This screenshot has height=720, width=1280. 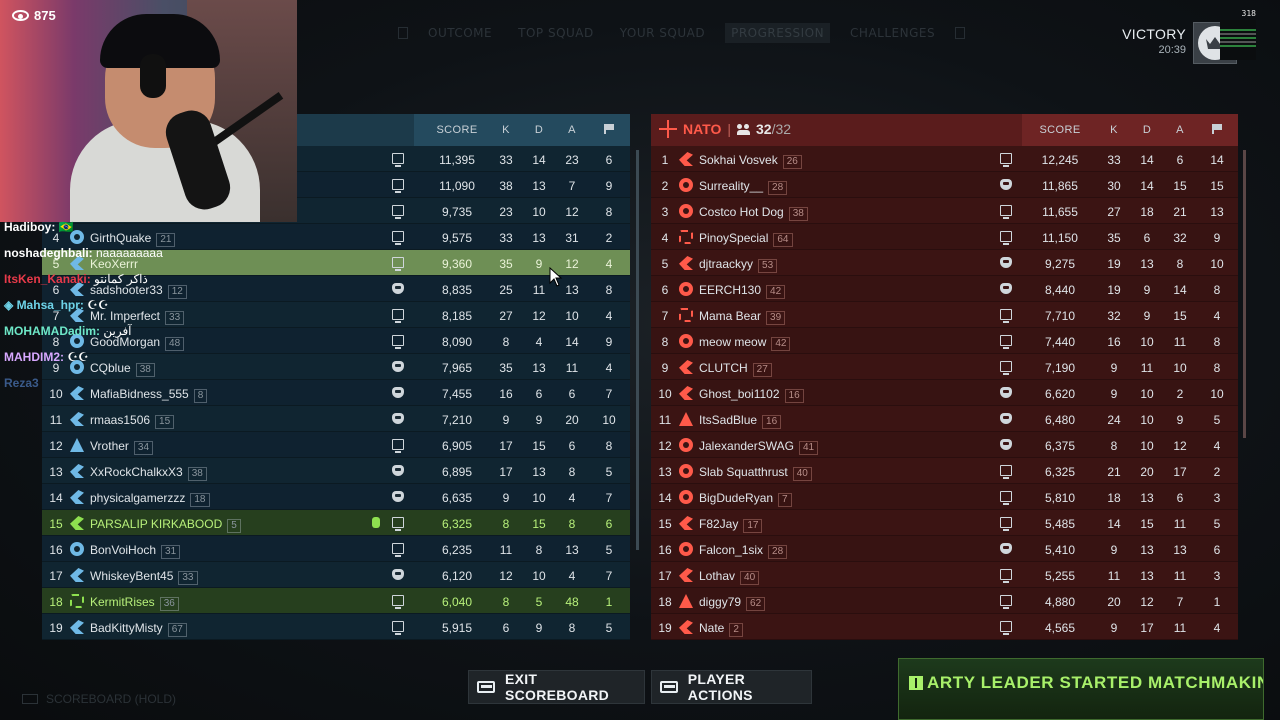 I want to click on player-score: 11,090, so click(x=457, y=186).